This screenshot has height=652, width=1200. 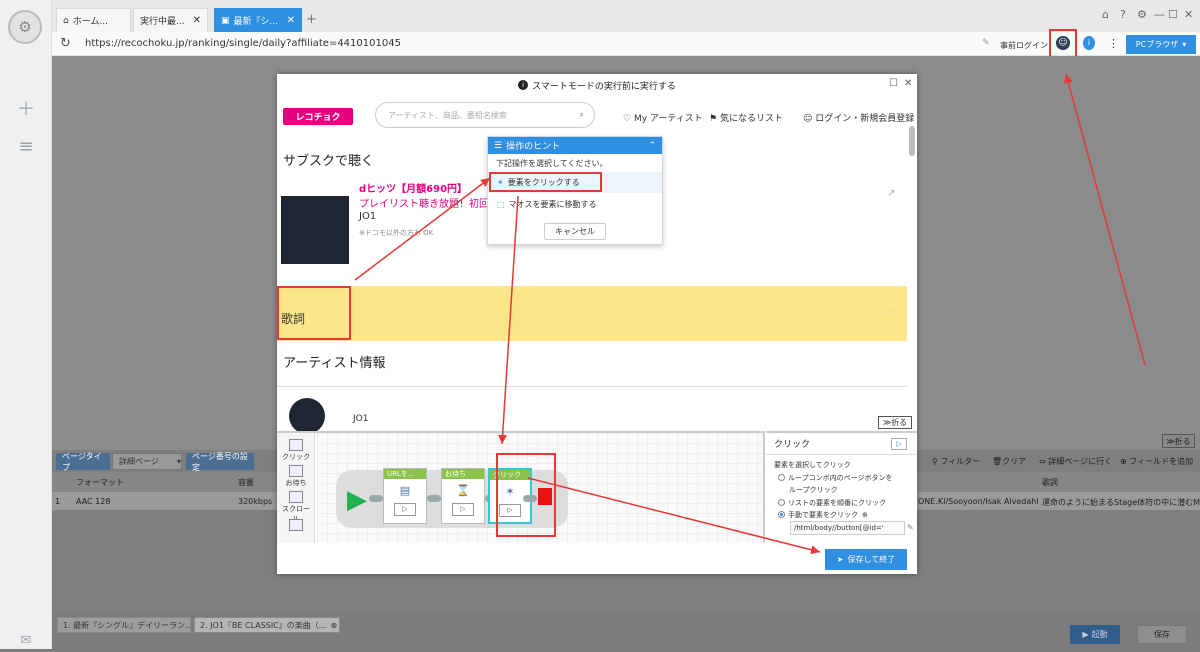 What do you see at coordinates (422, 229) in the screenshot?
I see `arrow-lyrics-to-hint` at bounding box center [422, 229].